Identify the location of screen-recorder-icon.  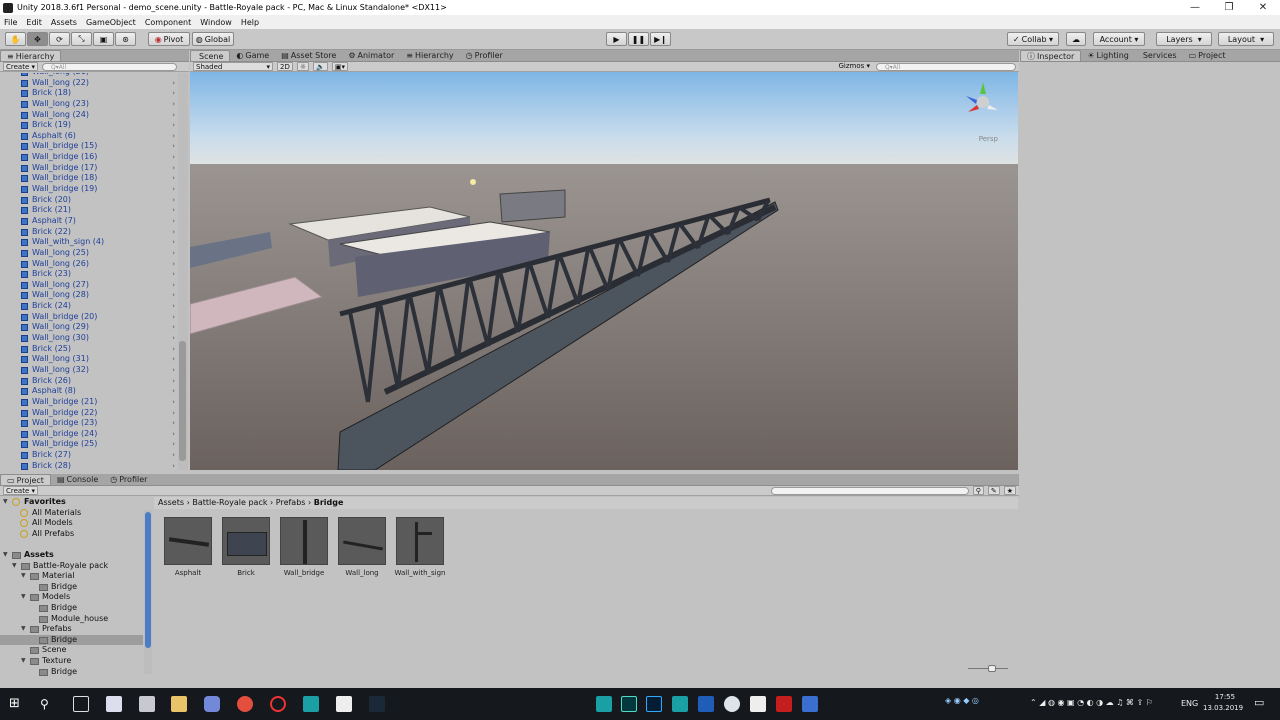
(278, 704).